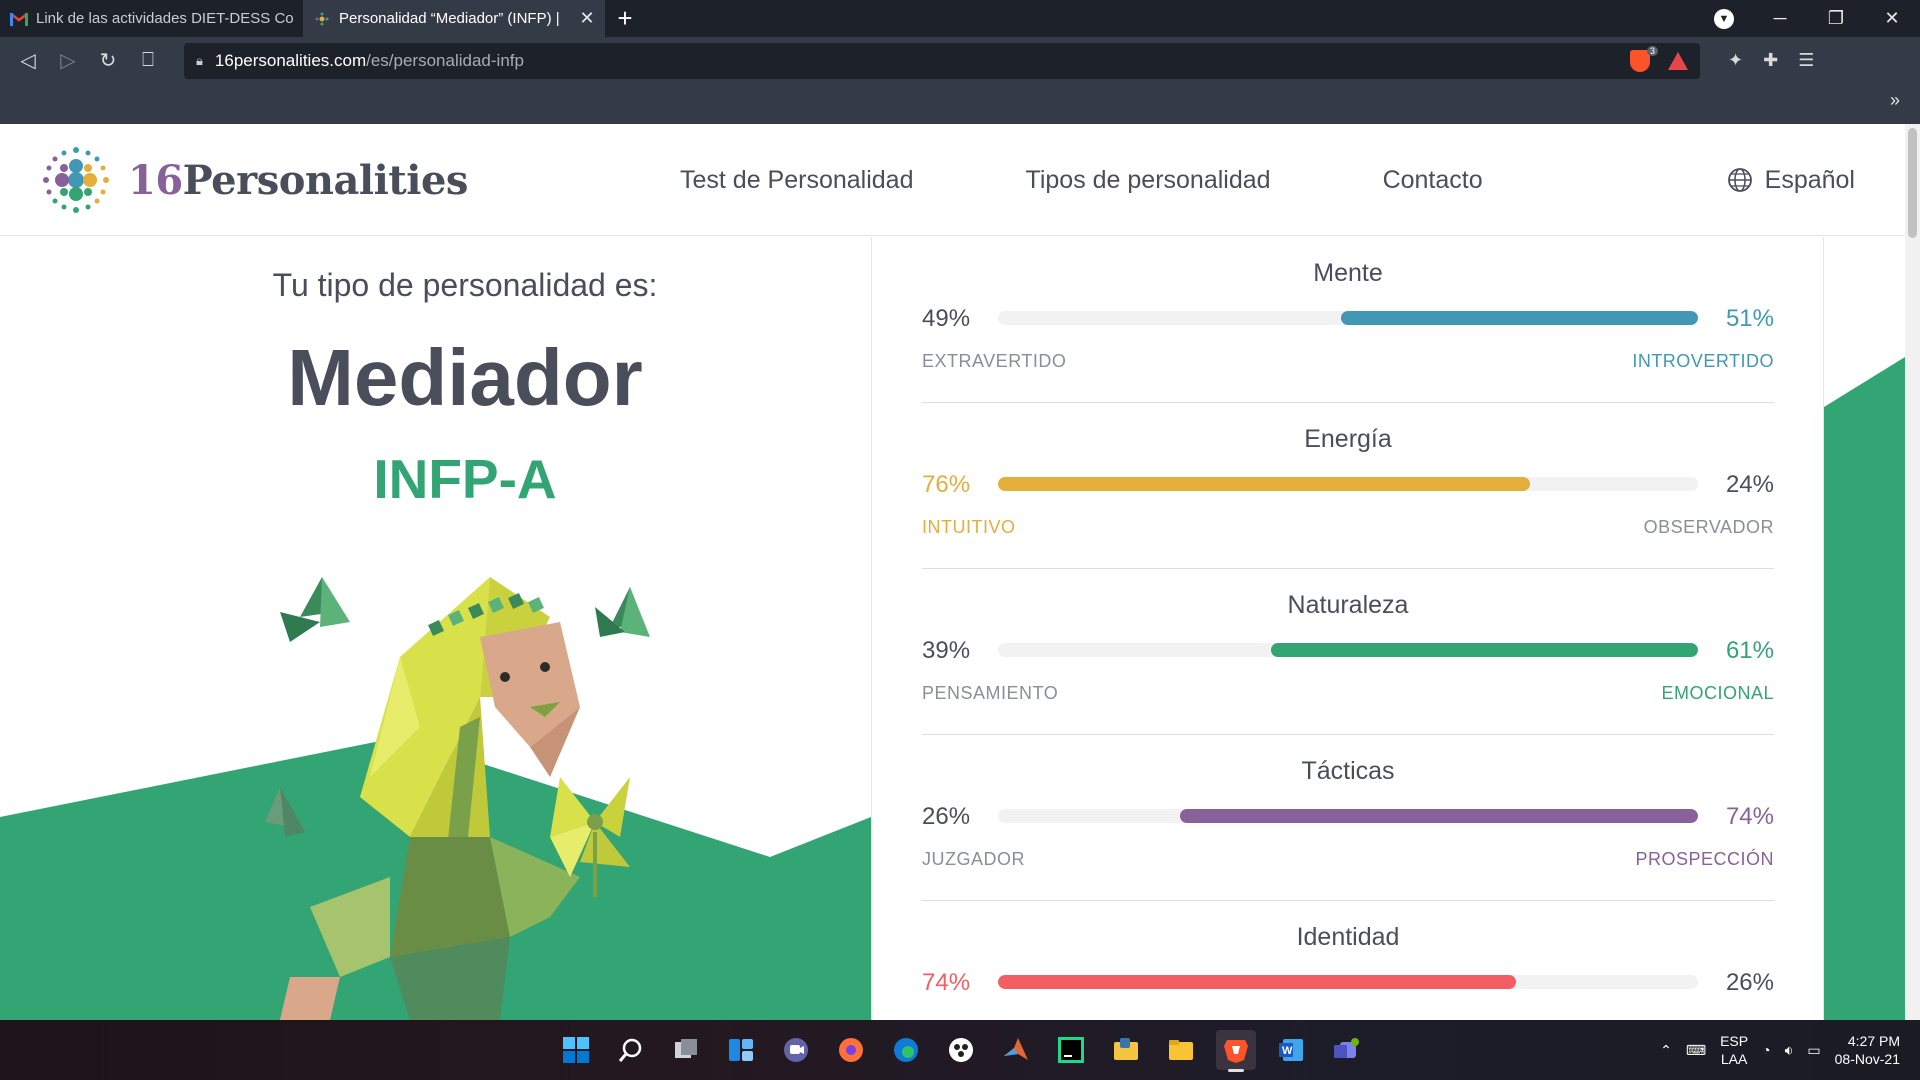 The height and width of the screenshot is (1080, 1920). Describe the element at coordinates (1652, 50) in the screenshot. I see `shield-count: 3` at that location.